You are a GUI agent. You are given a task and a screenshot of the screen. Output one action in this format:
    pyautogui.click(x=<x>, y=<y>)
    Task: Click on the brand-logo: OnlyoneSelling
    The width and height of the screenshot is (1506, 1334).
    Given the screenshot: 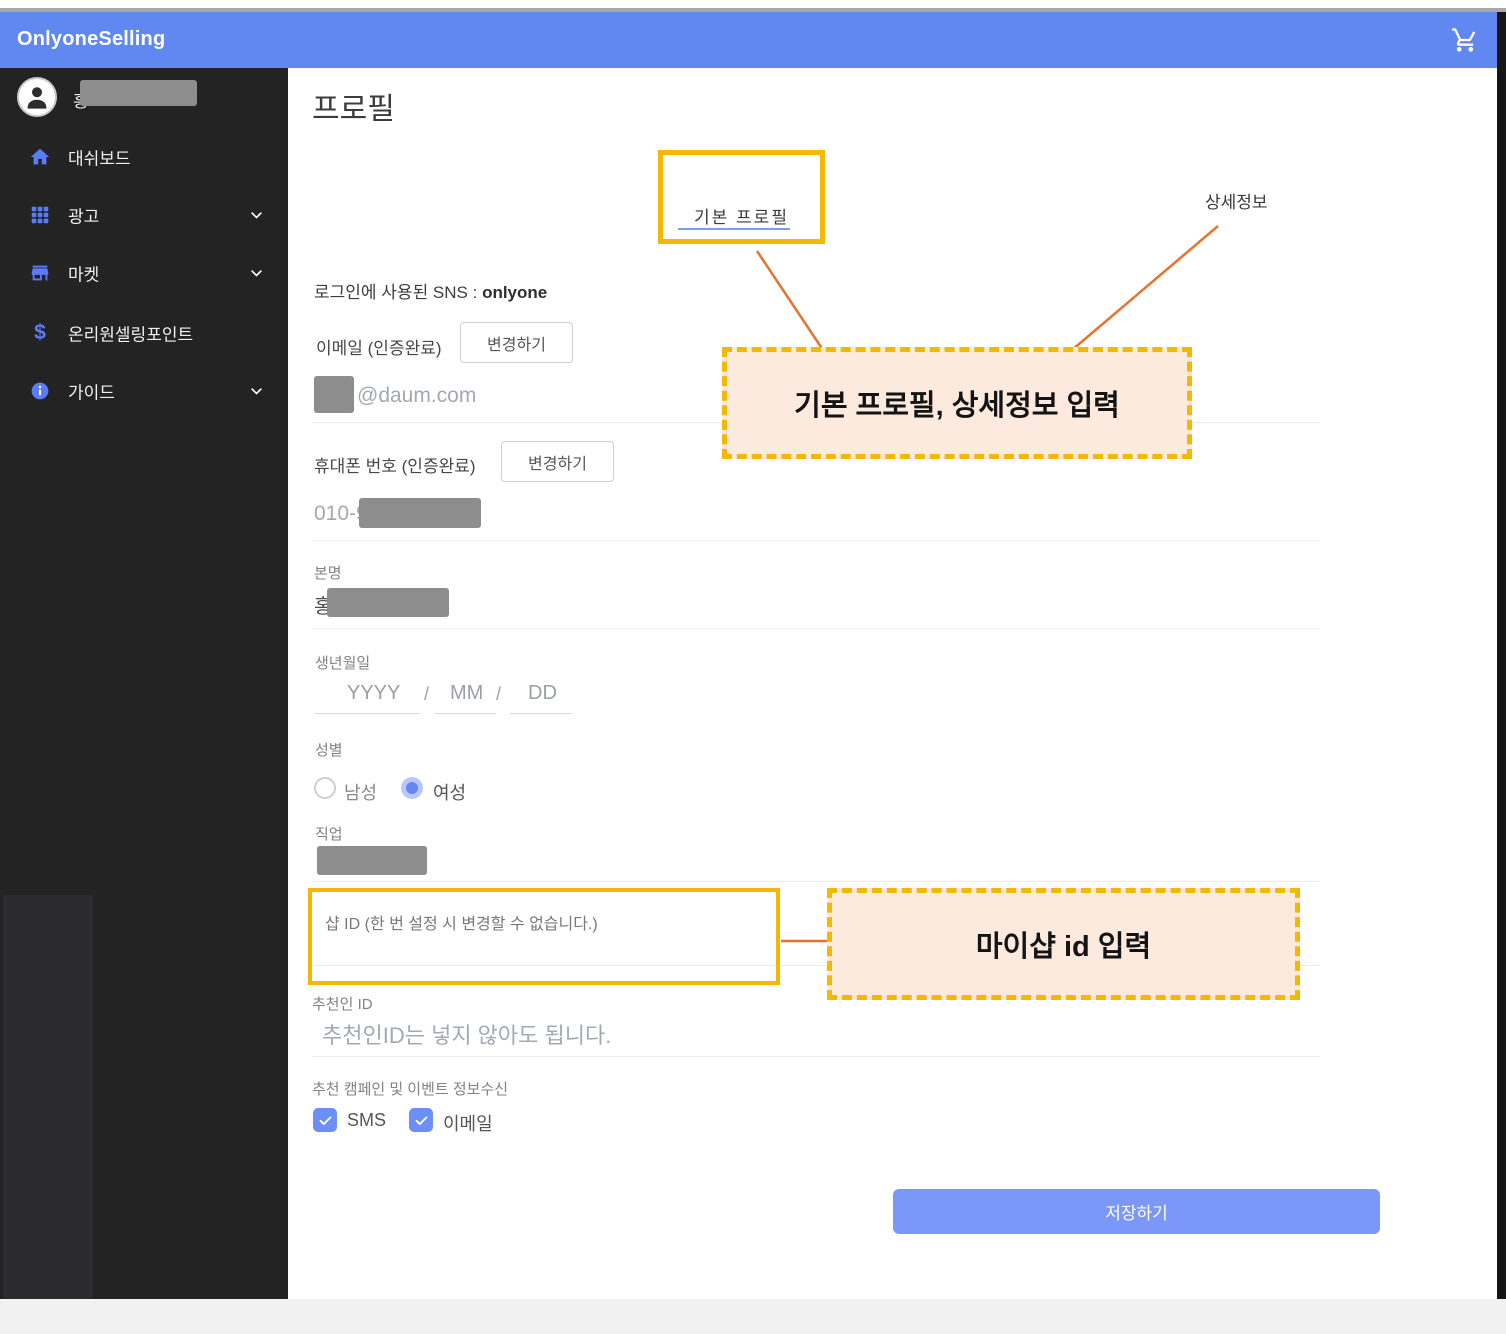 What is the action you would take?
    pyautogui.click(x=91, y=39)
    